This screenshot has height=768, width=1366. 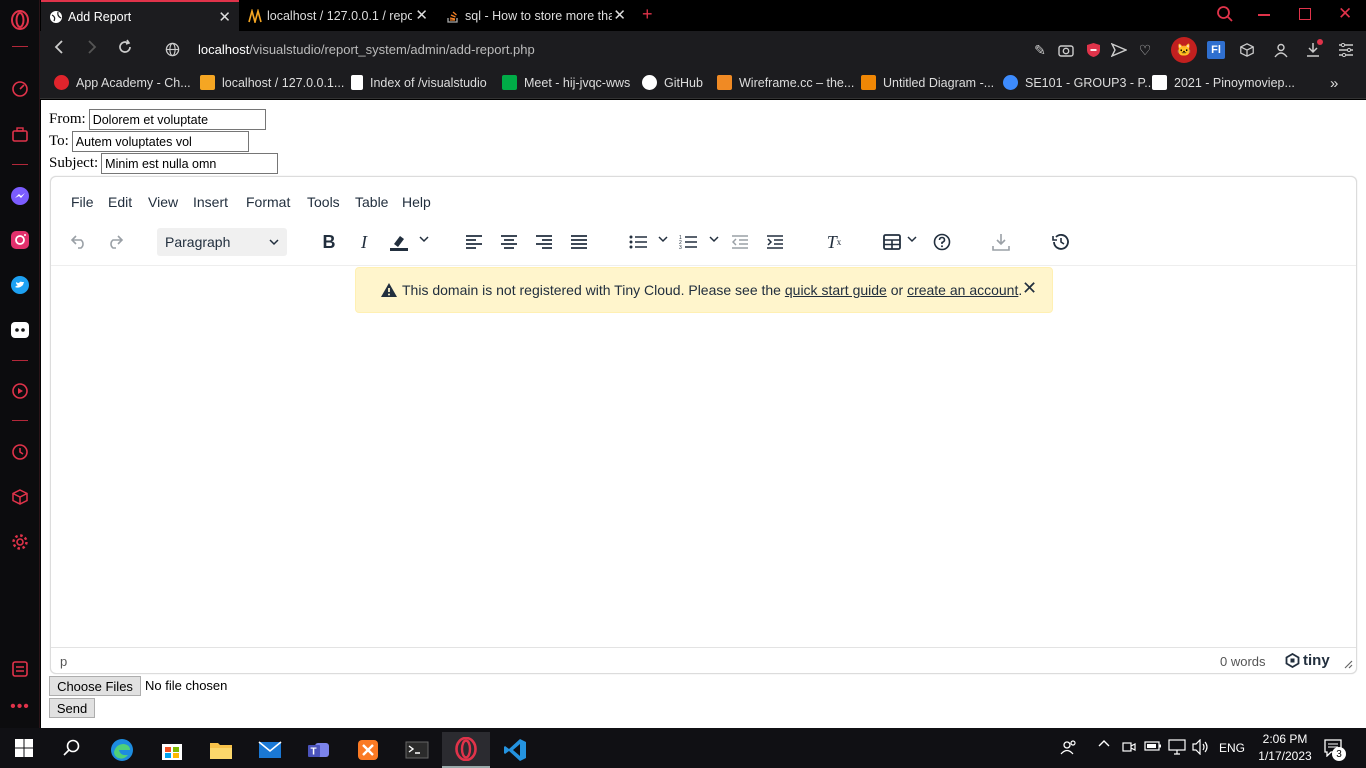 What do you see at coordinates (329, 242) in the screenshot?
I see `bold-icon: B` at bounding box center [329, 242].